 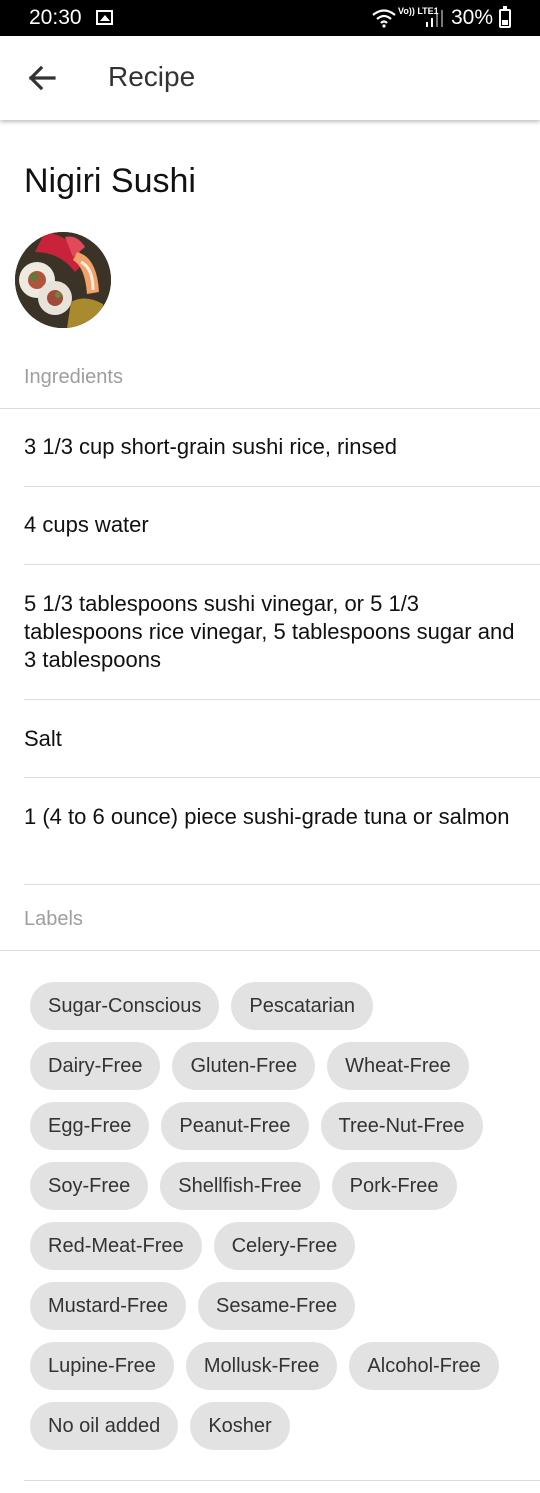 What do you see at coordinates (55, 17) in the screenshot?
I see `status-time: 20:30` at bounding box center [55, 17].